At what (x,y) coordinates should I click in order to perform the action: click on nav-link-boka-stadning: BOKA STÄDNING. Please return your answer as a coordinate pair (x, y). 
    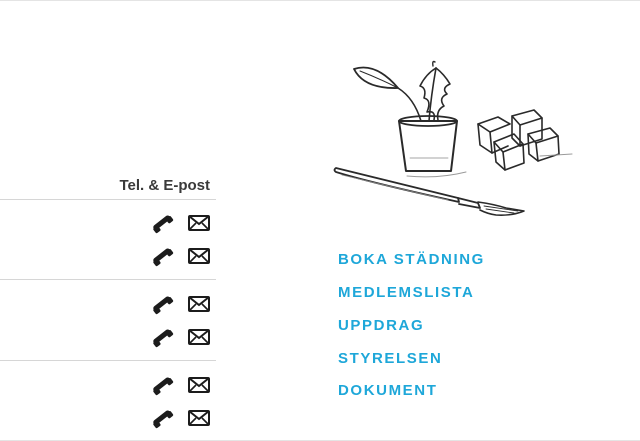
    Looking at the image, I should click on (411, 259).